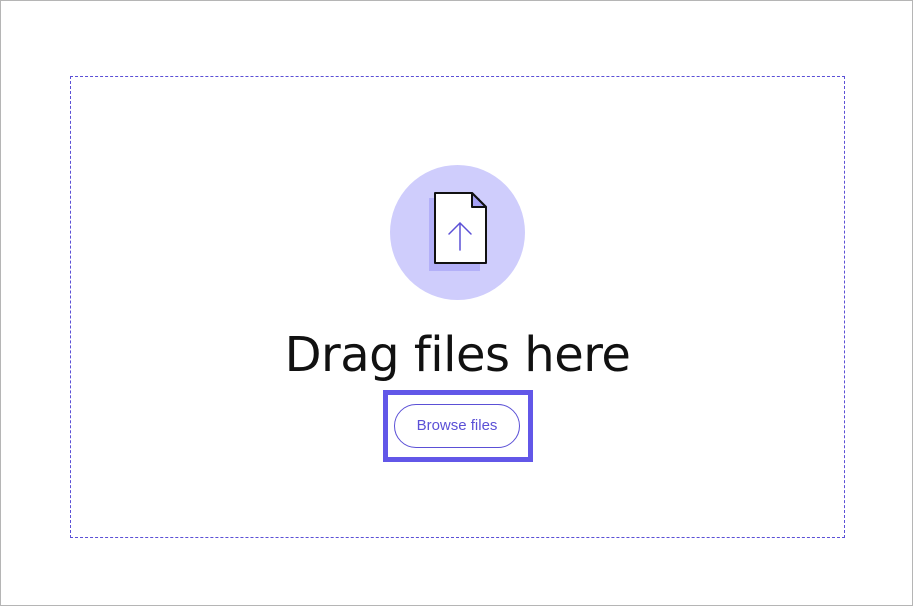 The image size is (913, 606). Describe the element at coordinates (457, 355) in the screenshot. I see `dropzone-title: Drag files here` at that location.